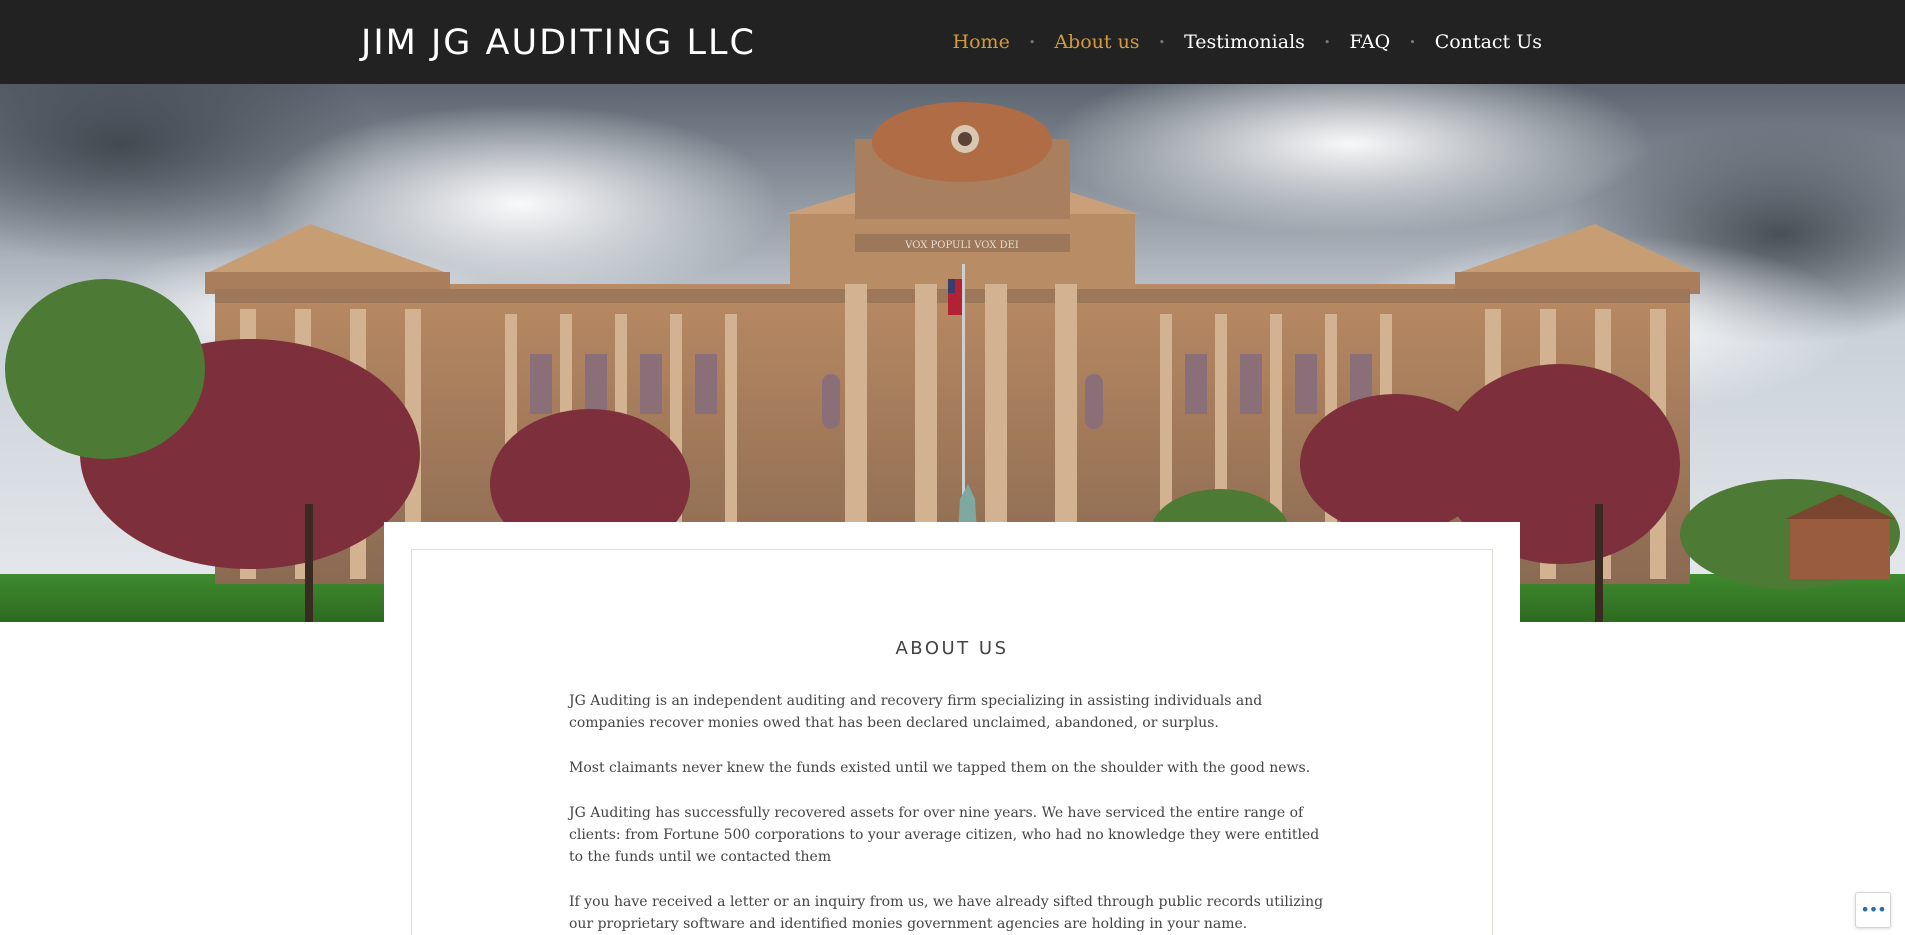 The width and height of the screenshot is (1905, 935). Describe the element at coordinates (558, 43) in the screenshot. I see `site-title: JIM JG AUDITING LLC` at that location.